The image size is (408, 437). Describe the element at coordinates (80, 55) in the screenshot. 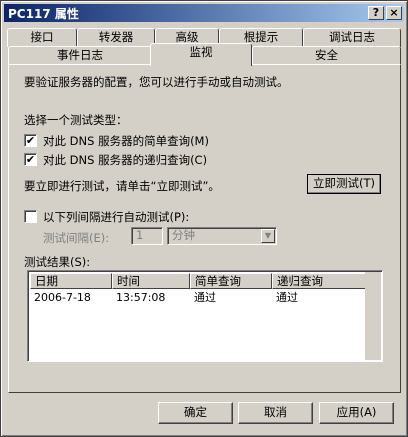

I see `tab-event-logging: 事件日志` at that location.